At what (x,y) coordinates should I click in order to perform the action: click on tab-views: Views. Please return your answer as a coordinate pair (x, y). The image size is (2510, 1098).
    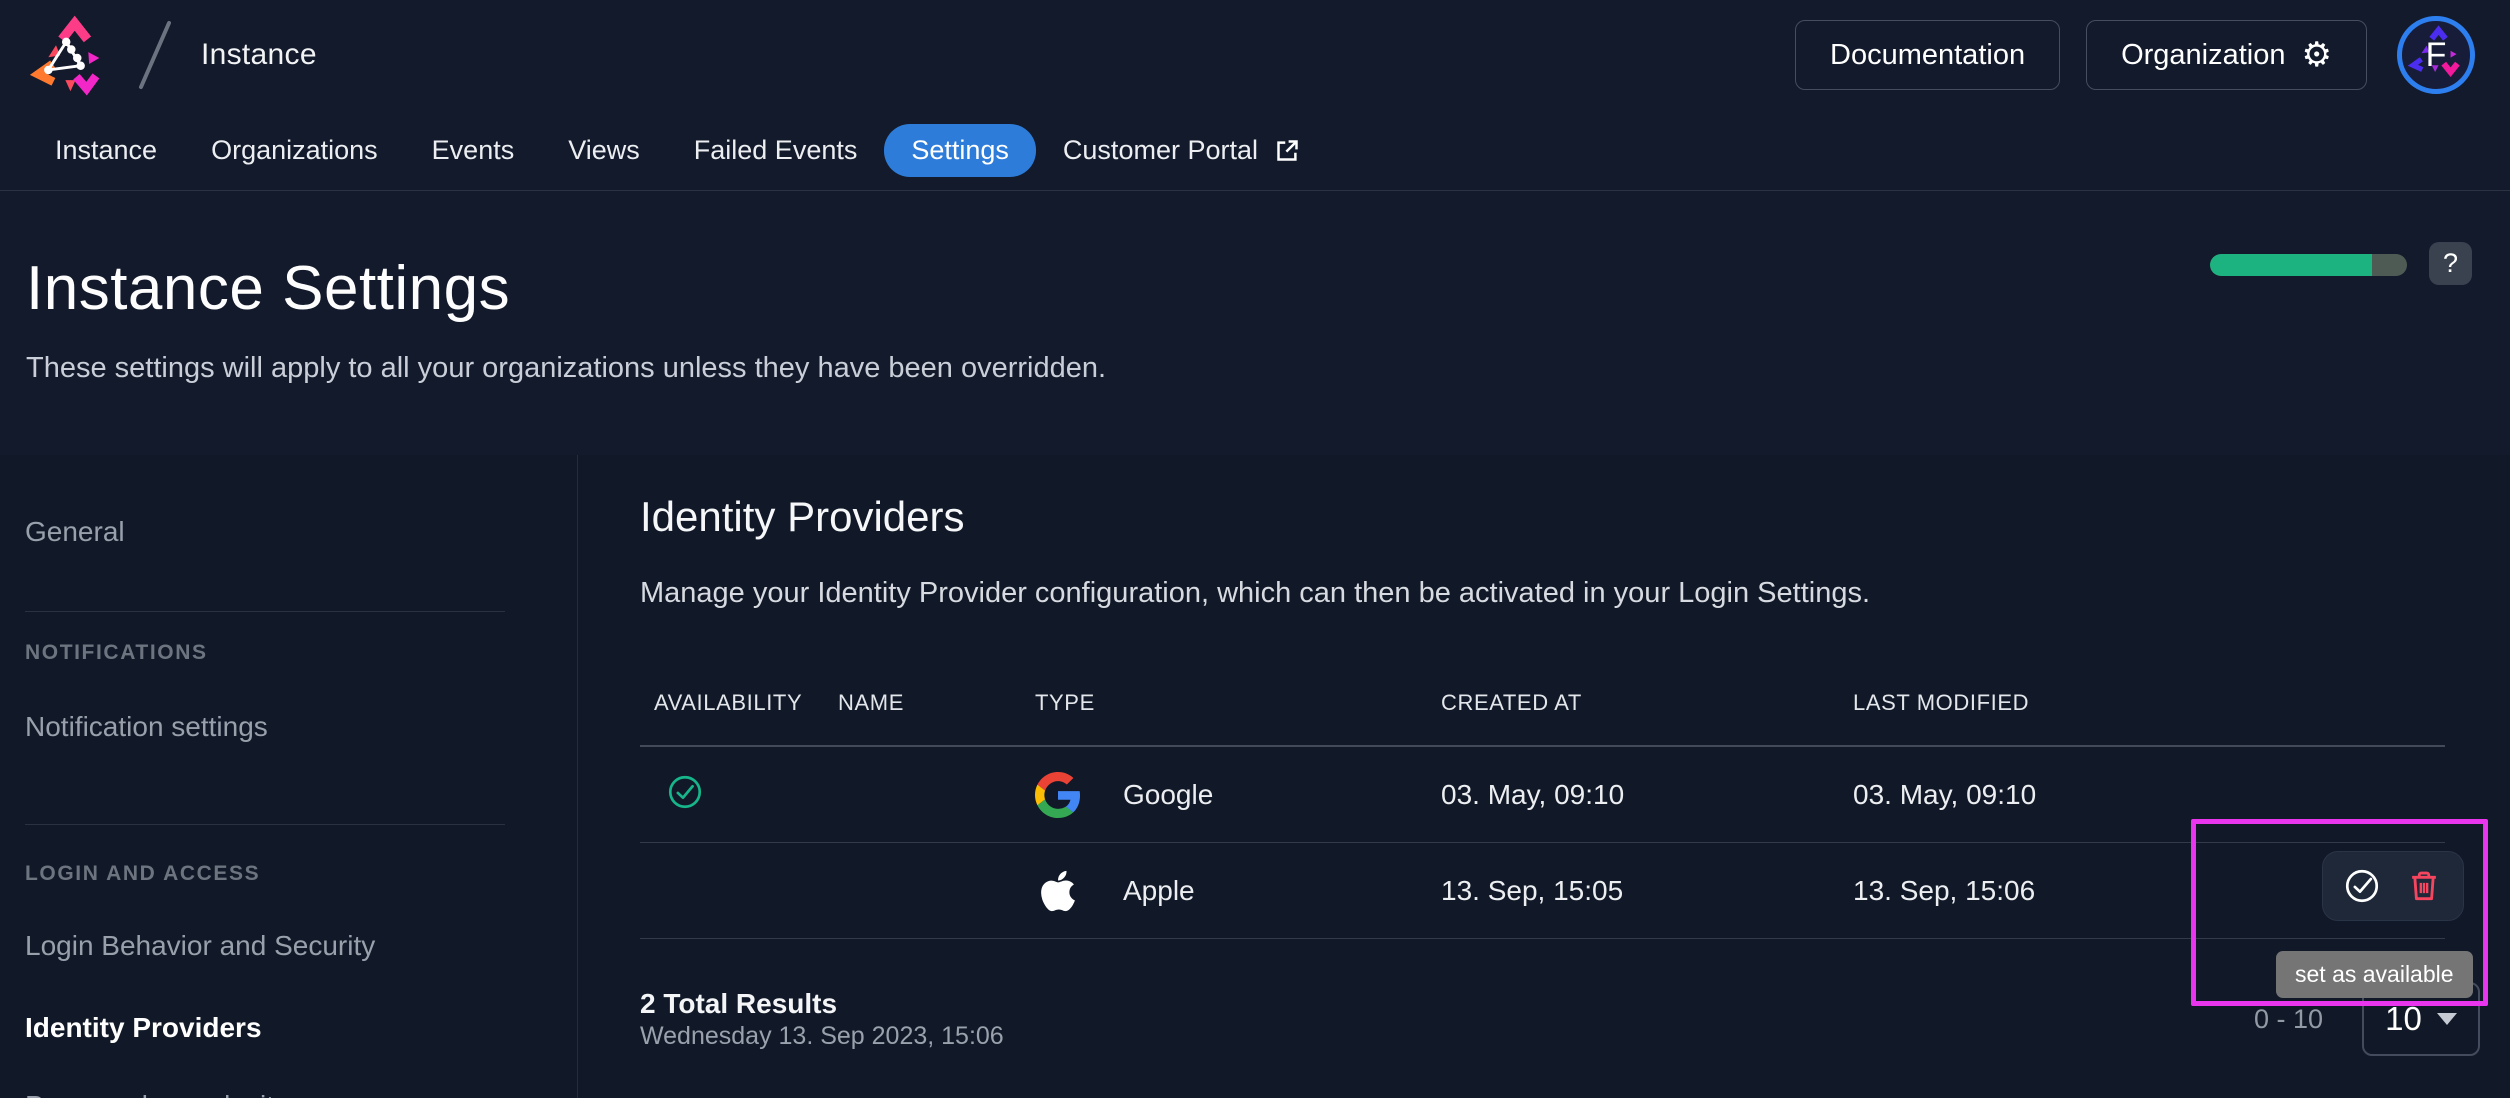
    Looking at the image, I should click on (604, 150).